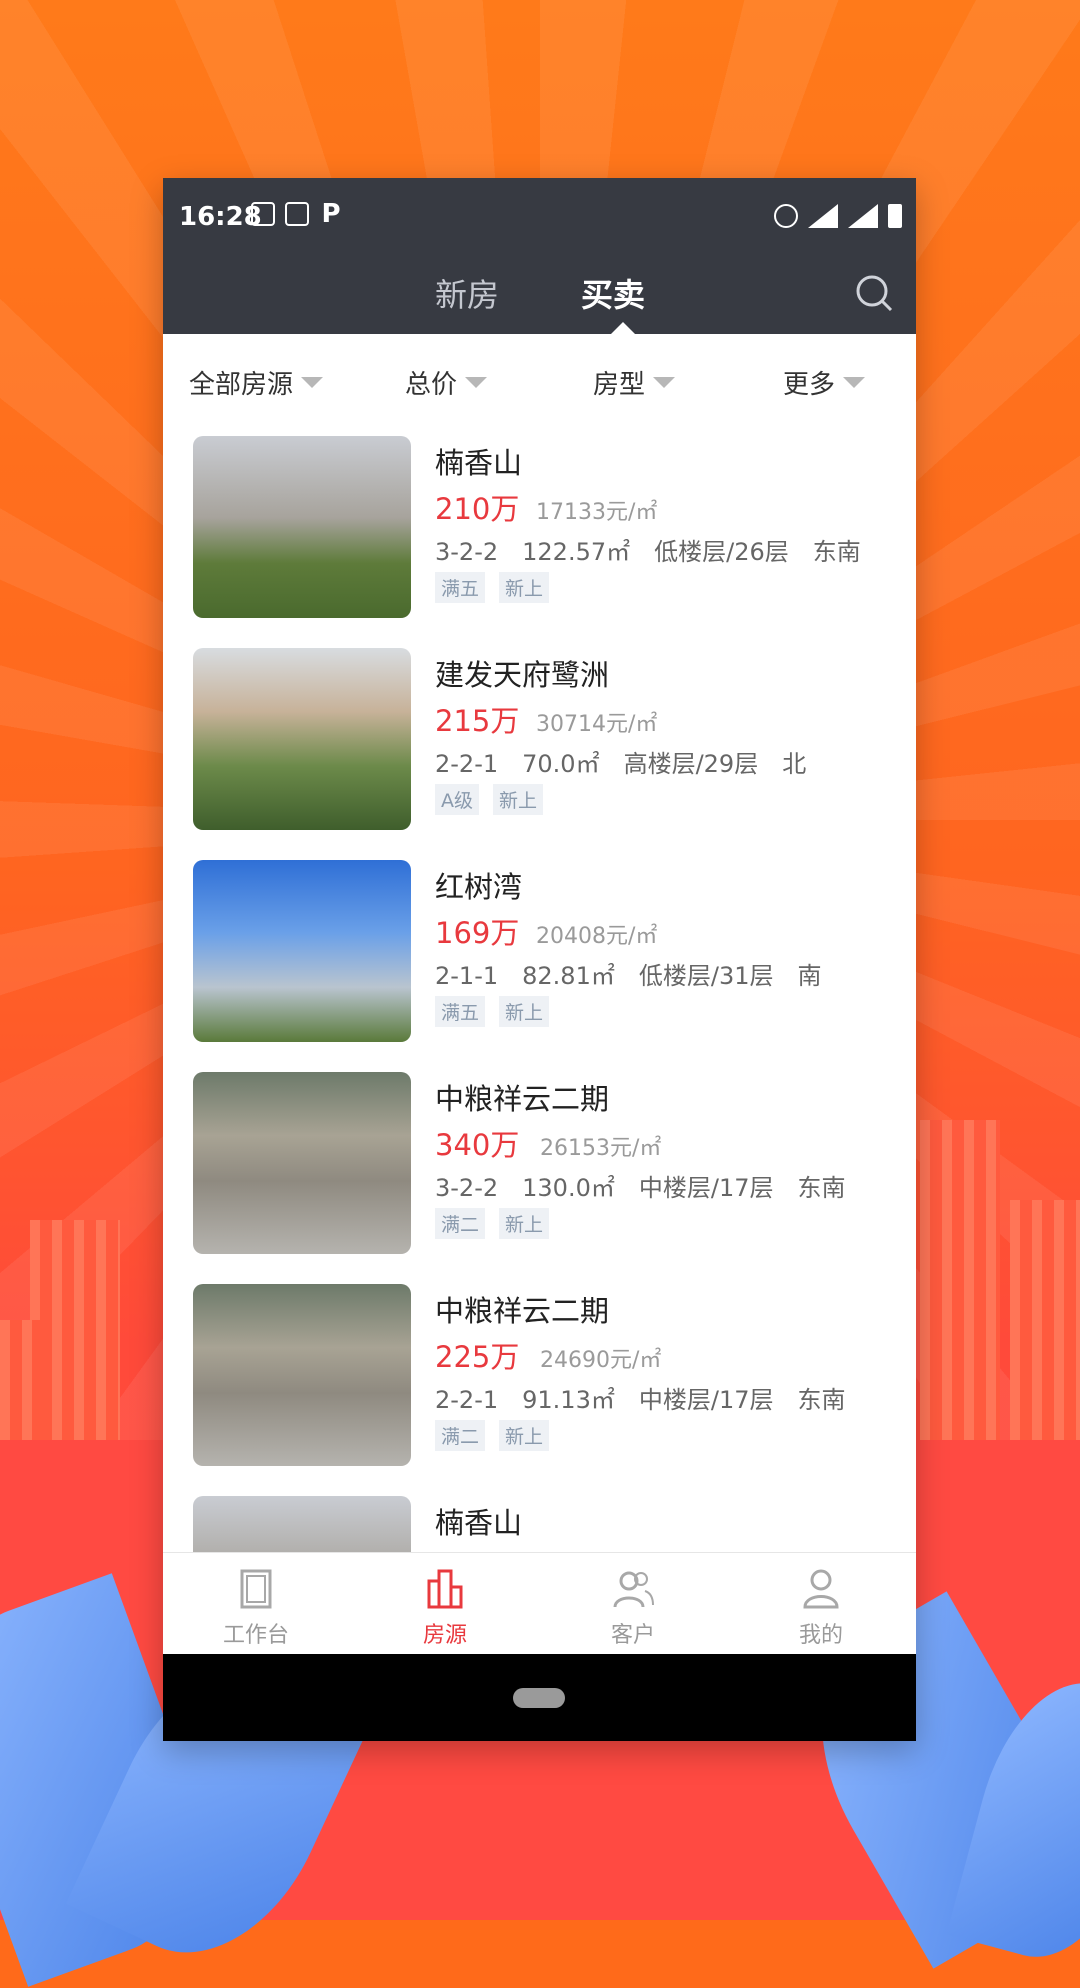 The width and height of the screenshot is (1080, 1988). Describe the element at coordinates (568, 976) in the screenshot. I see `listing-area: 82.81㎡` at that location.